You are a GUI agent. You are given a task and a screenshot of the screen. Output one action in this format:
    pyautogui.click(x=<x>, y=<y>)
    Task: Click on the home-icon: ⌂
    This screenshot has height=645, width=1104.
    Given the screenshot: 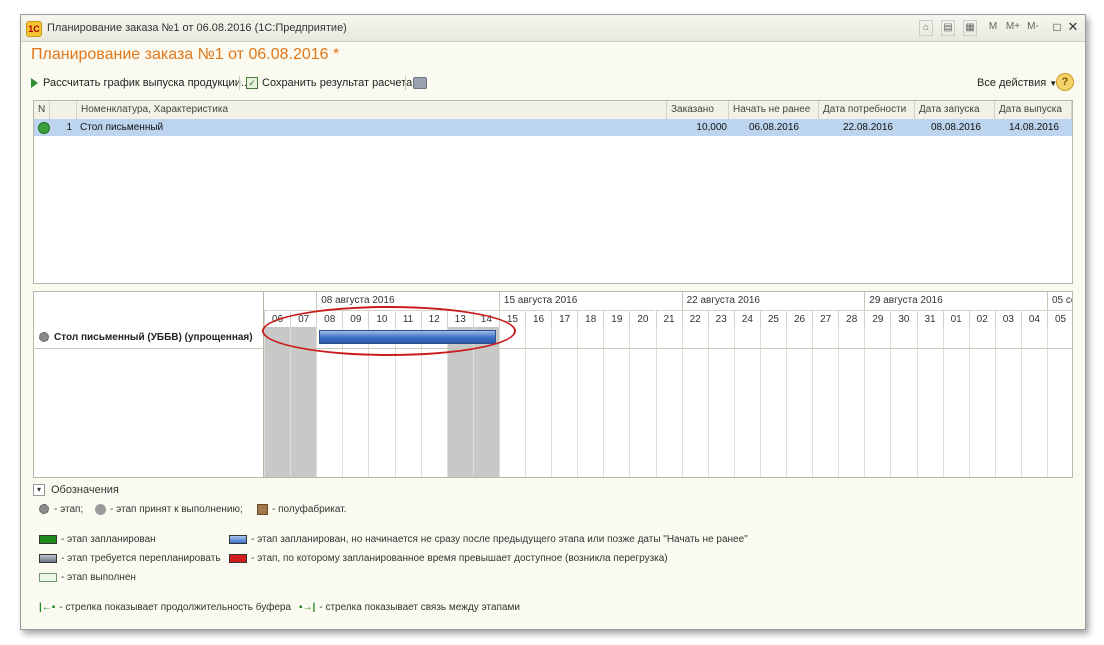 What is the action you would take?
    pyautogui.click(x=926, y=28)
    